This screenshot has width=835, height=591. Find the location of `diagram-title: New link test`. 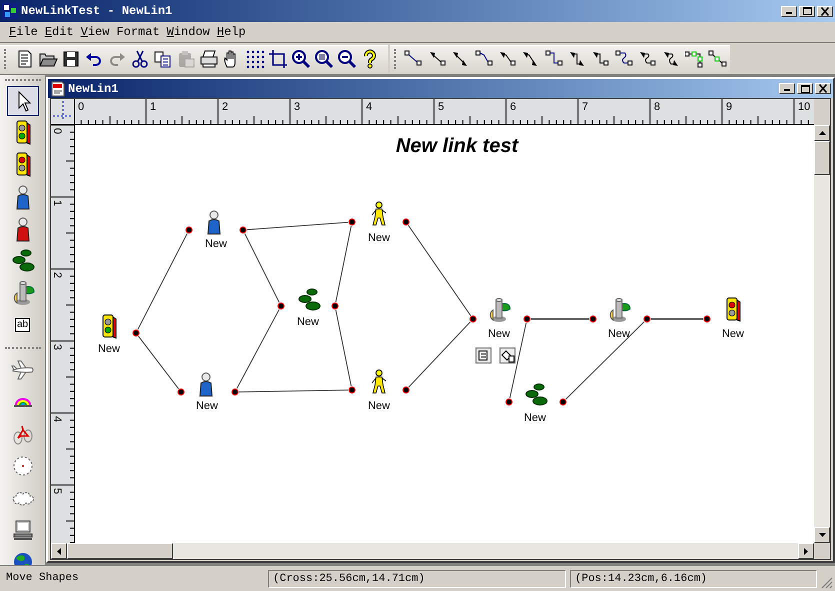

diagram-title: New link test is located at coordinates (457, 146).